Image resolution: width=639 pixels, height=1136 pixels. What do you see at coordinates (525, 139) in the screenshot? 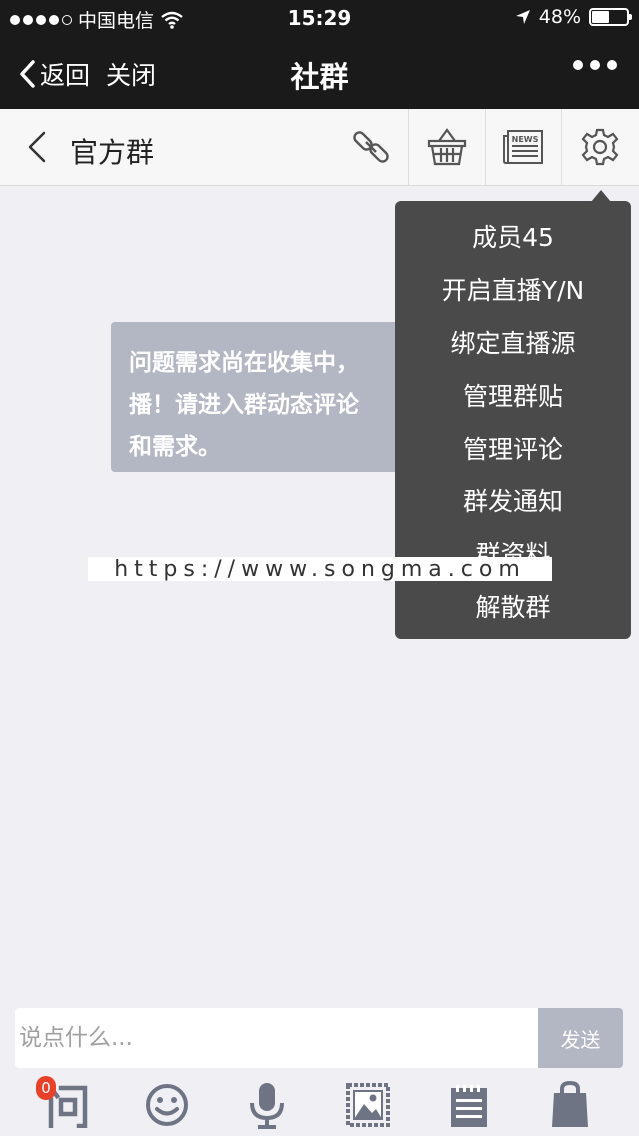
I see `news-icon-text: NEWS` at bounding box center [525, 139].